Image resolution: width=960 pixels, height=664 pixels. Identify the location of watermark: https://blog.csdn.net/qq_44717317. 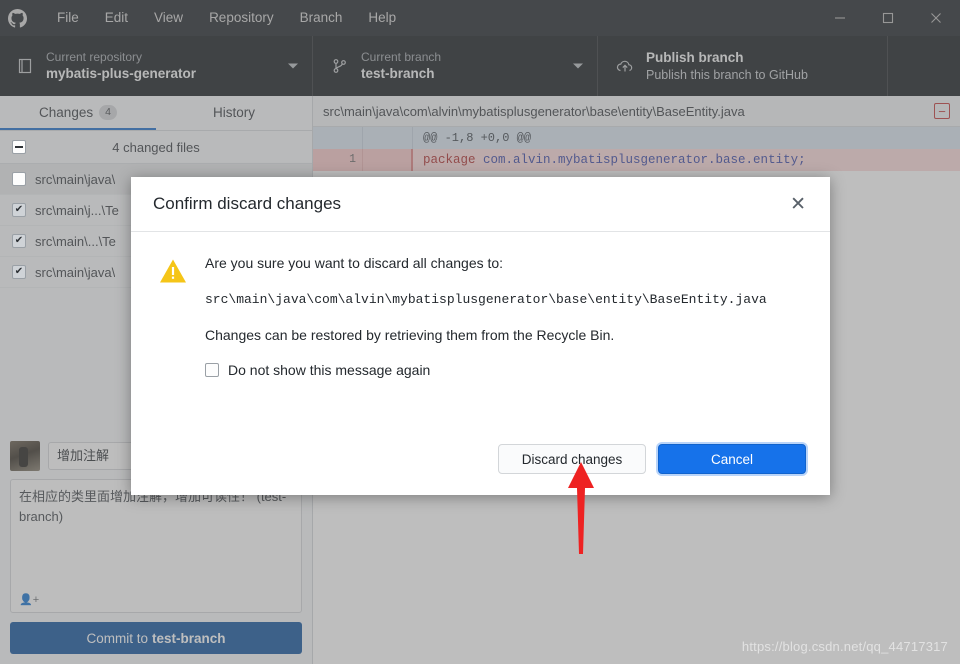
(844, 646).